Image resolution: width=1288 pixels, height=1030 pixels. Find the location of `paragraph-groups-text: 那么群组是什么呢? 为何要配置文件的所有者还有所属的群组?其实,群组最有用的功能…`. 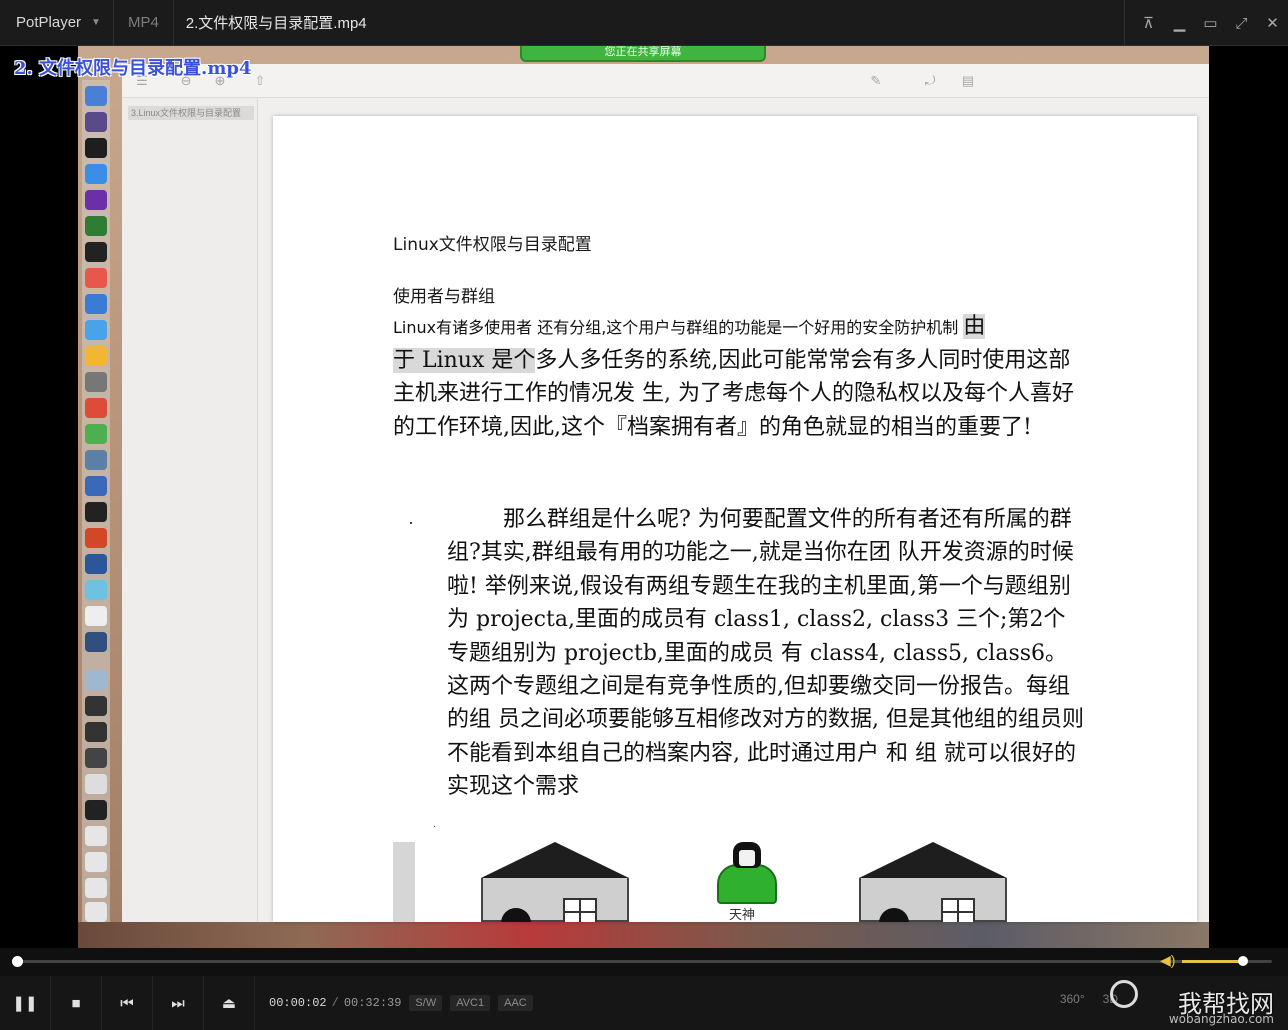

paragraph-groups-text: 那么群组是什么呢? 为何要配置文件的所有者还有所属的群组?其实,群组最有用的功能… is located at coordinates (765, 653).